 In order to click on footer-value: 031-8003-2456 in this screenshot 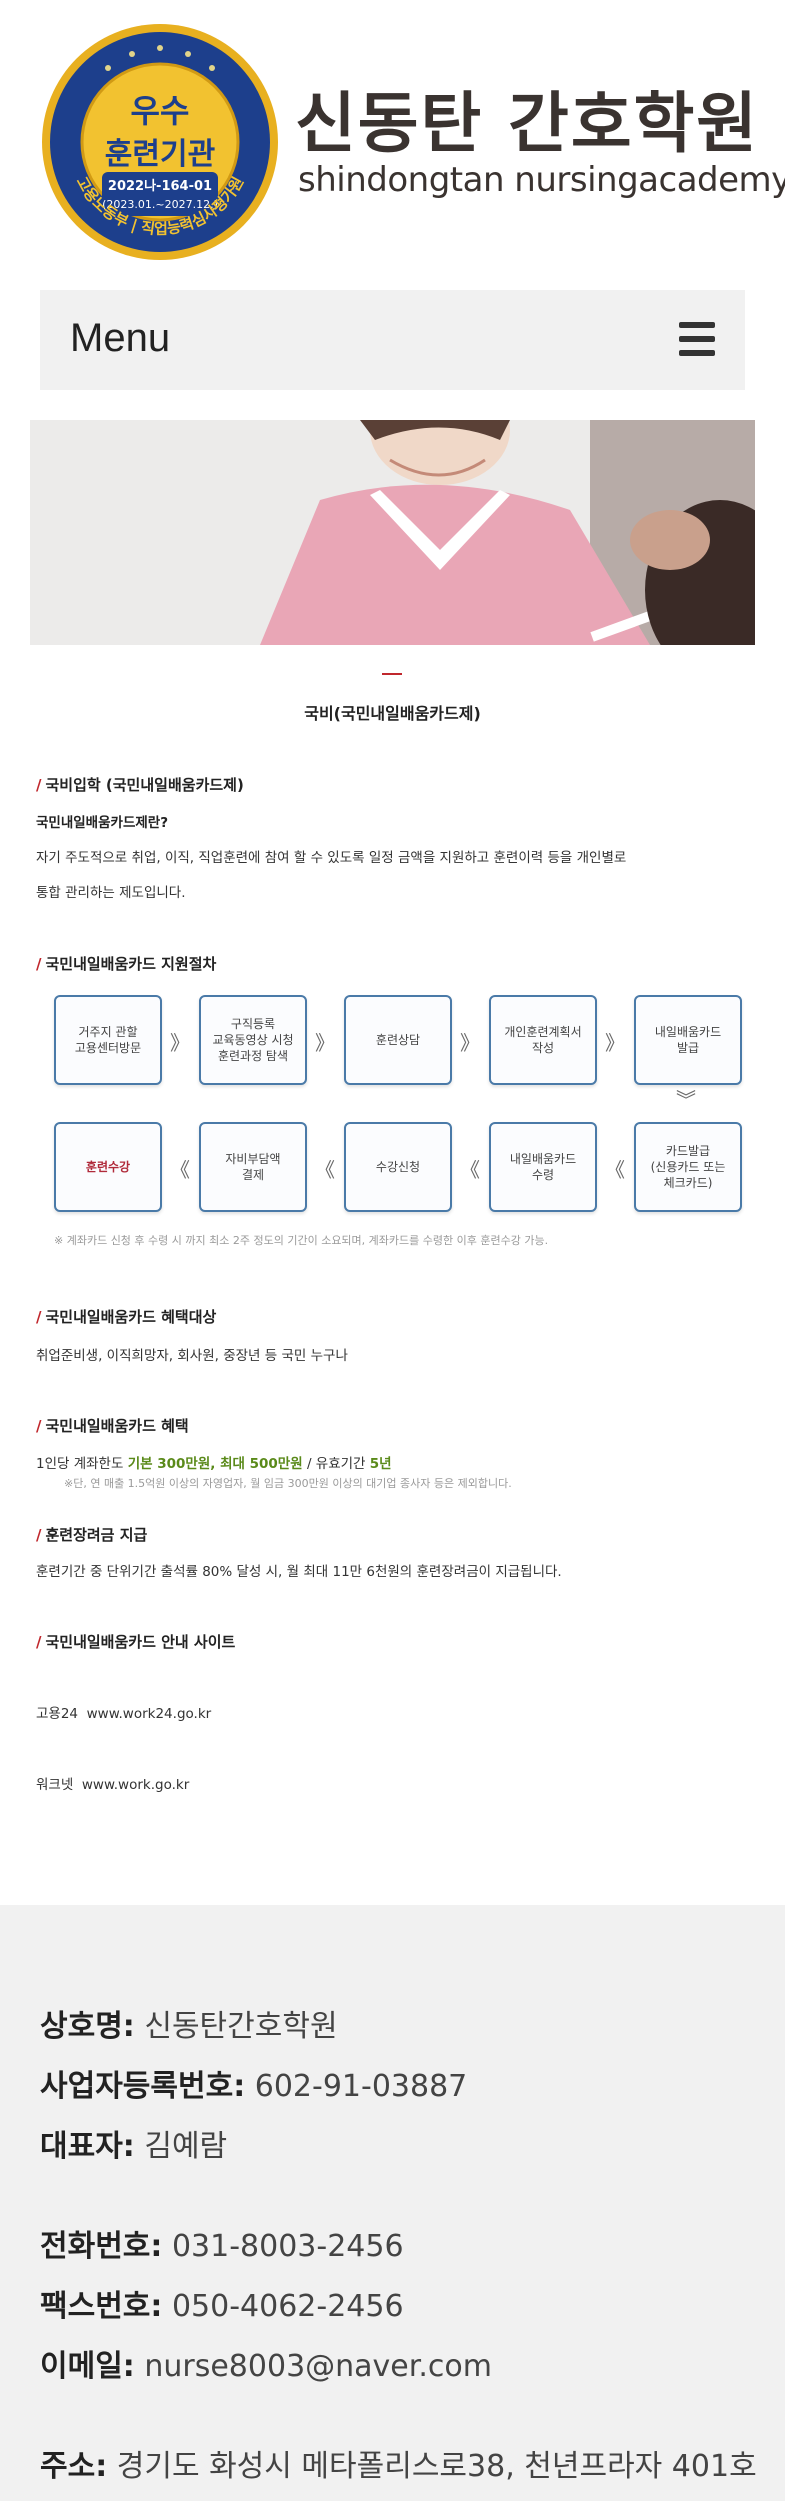, I will do `click(288, 2246)`.